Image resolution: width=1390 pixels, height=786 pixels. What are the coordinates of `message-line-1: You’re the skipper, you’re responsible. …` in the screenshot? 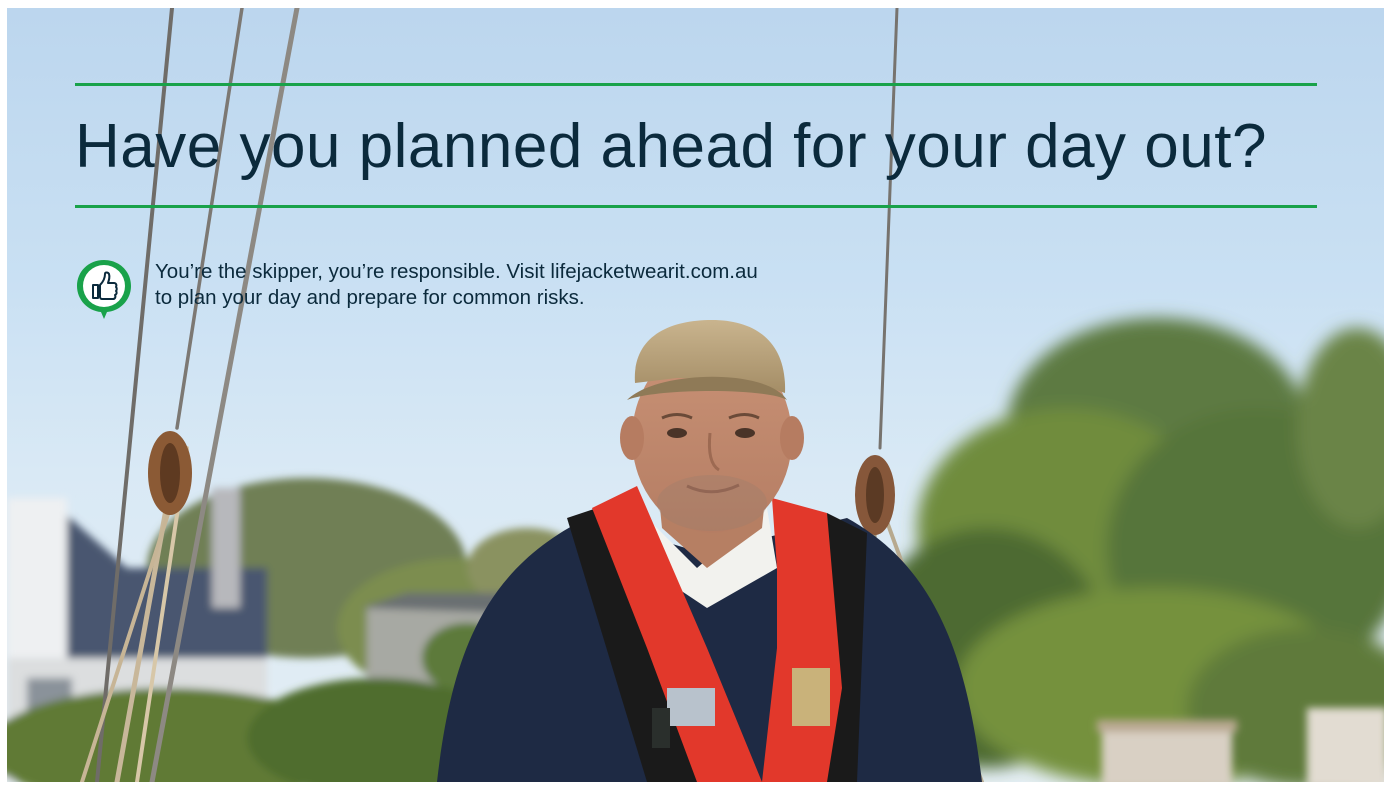 It's located at (456, 271).